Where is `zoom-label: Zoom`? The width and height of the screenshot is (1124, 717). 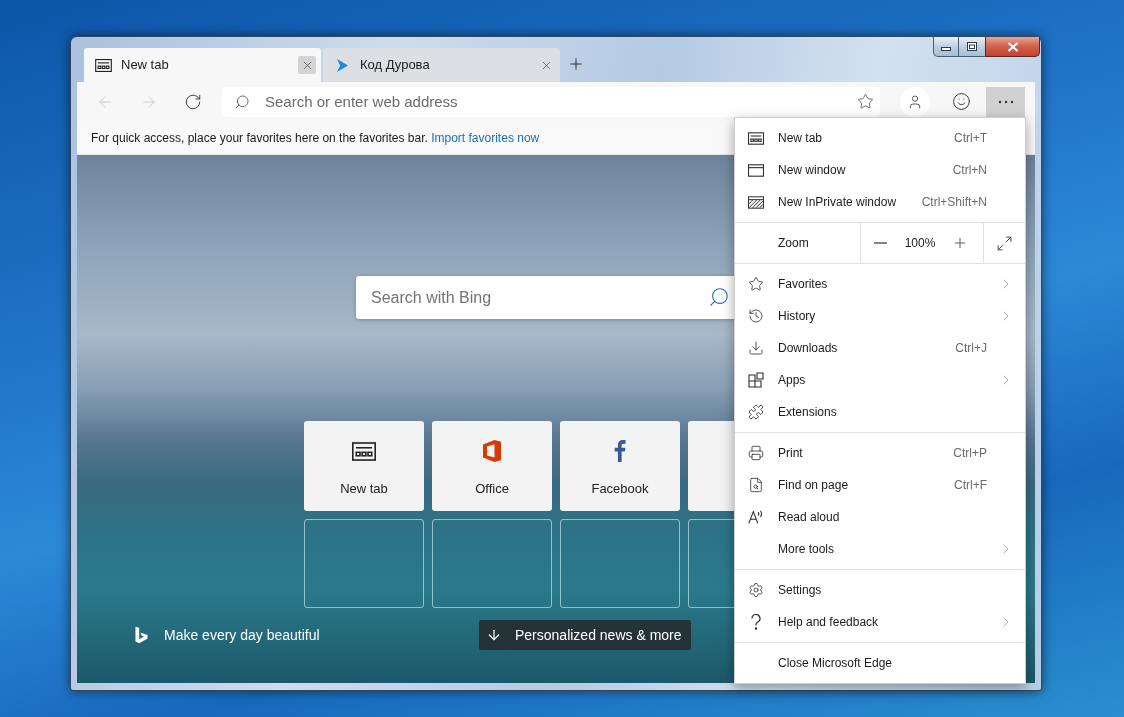 zoom-label: Zoom is located at coordinates (793, 243).